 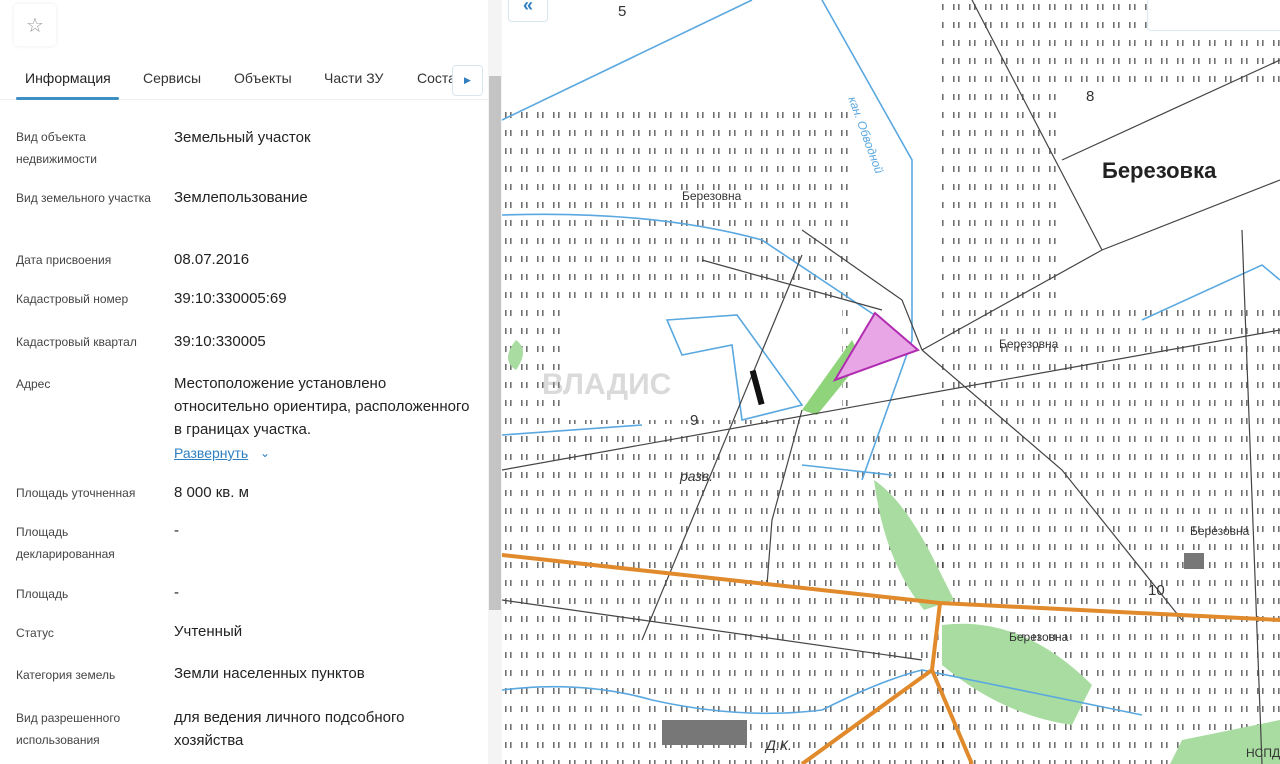 I want to click on collapse-panel-button: «, so click(x=528, y=11).